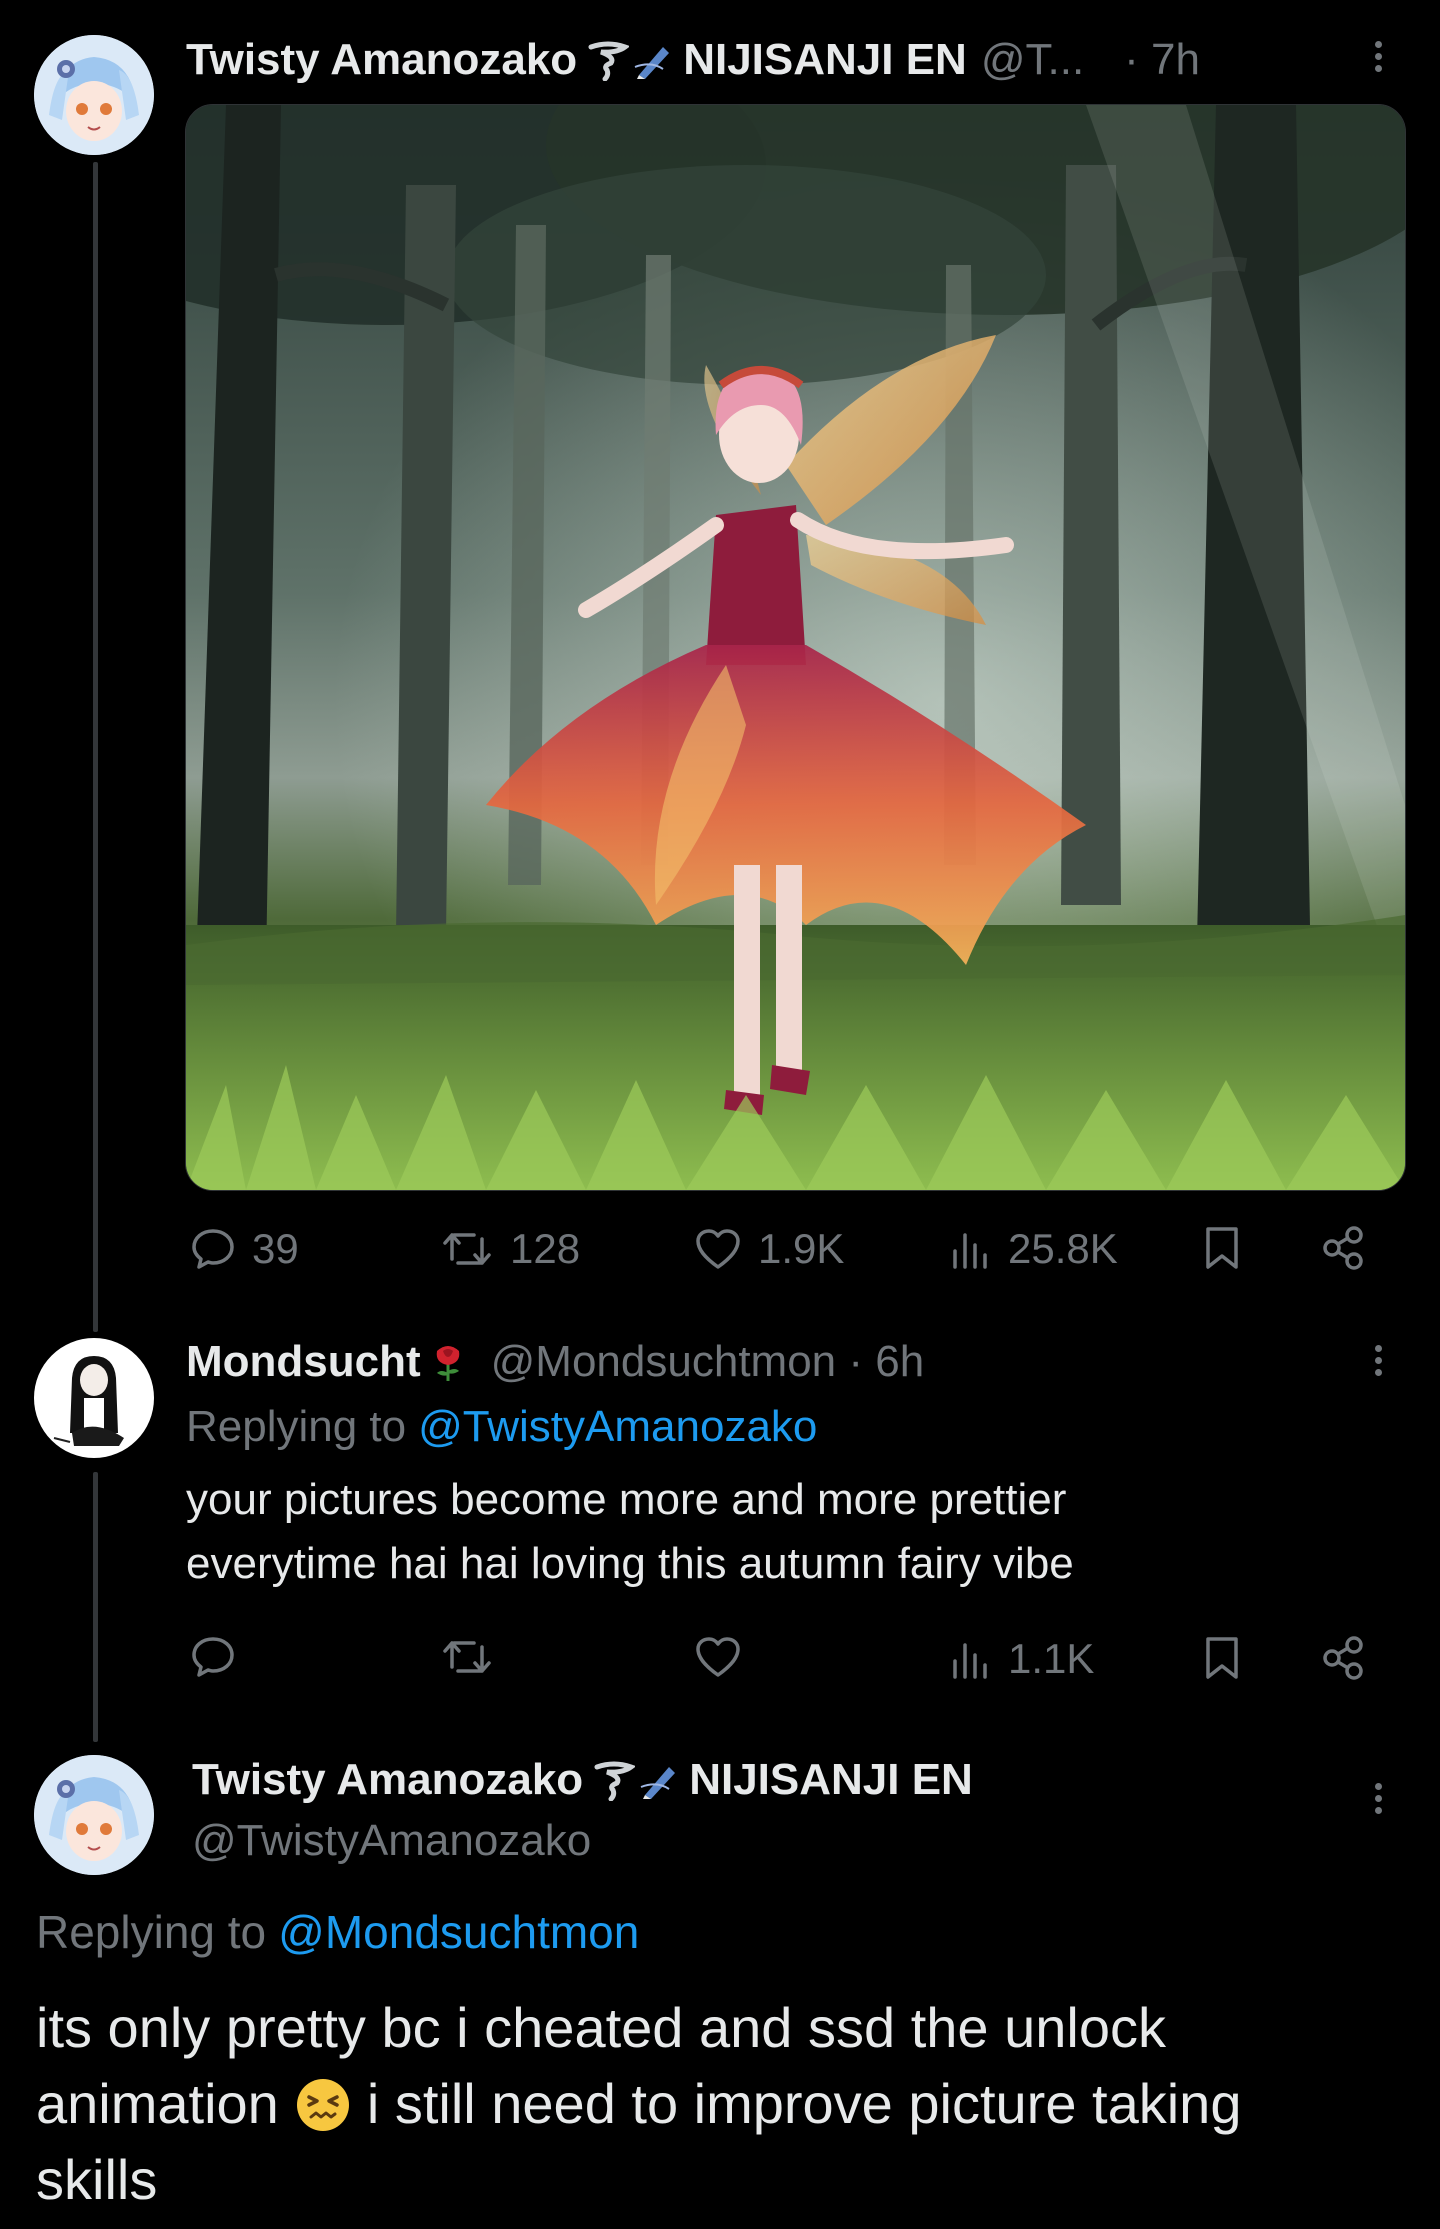  Describe the element at coordinates (157, 2103) in the screenshot. I see `reply2-text-segment: animation` at that location.